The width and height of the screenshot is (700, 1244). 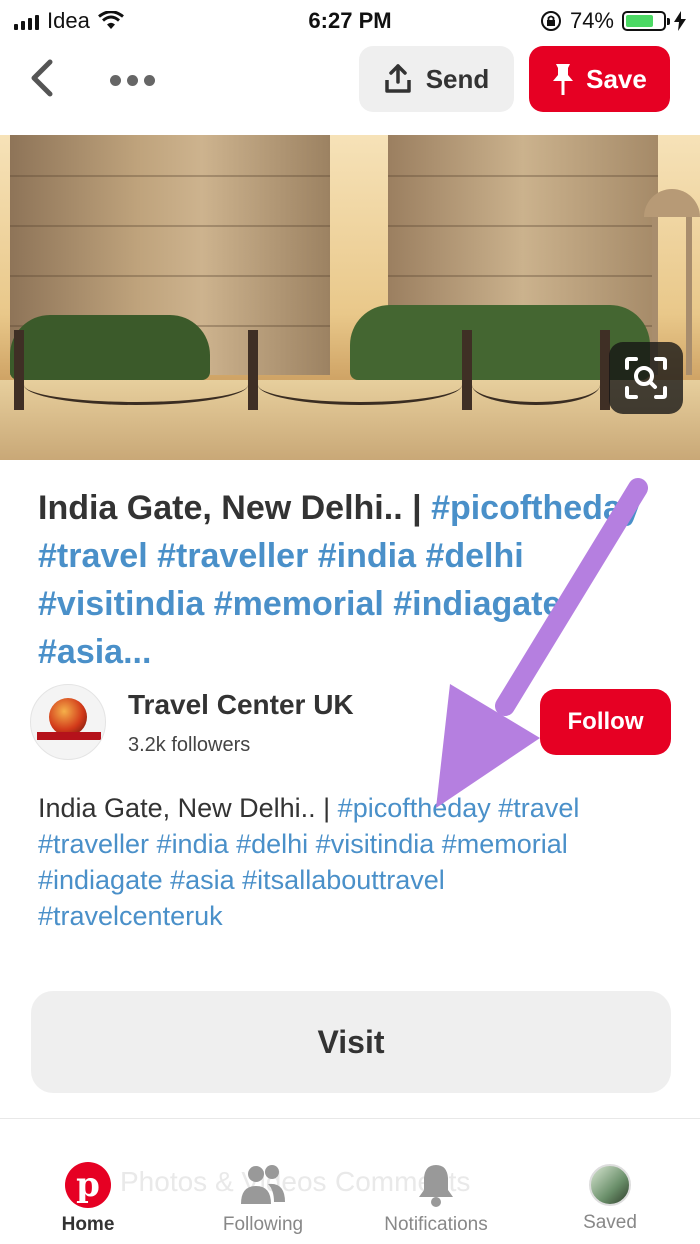 I want to click on tab-following: Following, so click(x=263, y=1199).